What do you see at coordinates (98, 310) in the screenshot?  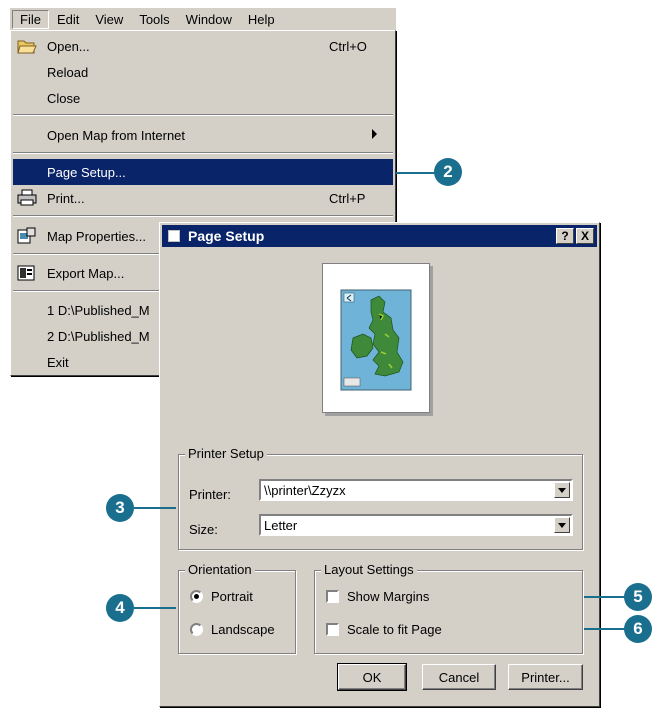 I see `menu-item-recent-1-label: 1 D:\Published_M` at bounding box center [98, 310].